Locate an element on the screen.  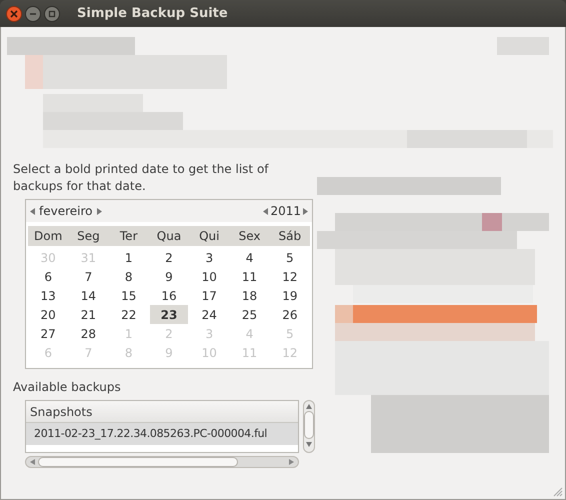
minimize-icon is located at coordinates (33, 14).